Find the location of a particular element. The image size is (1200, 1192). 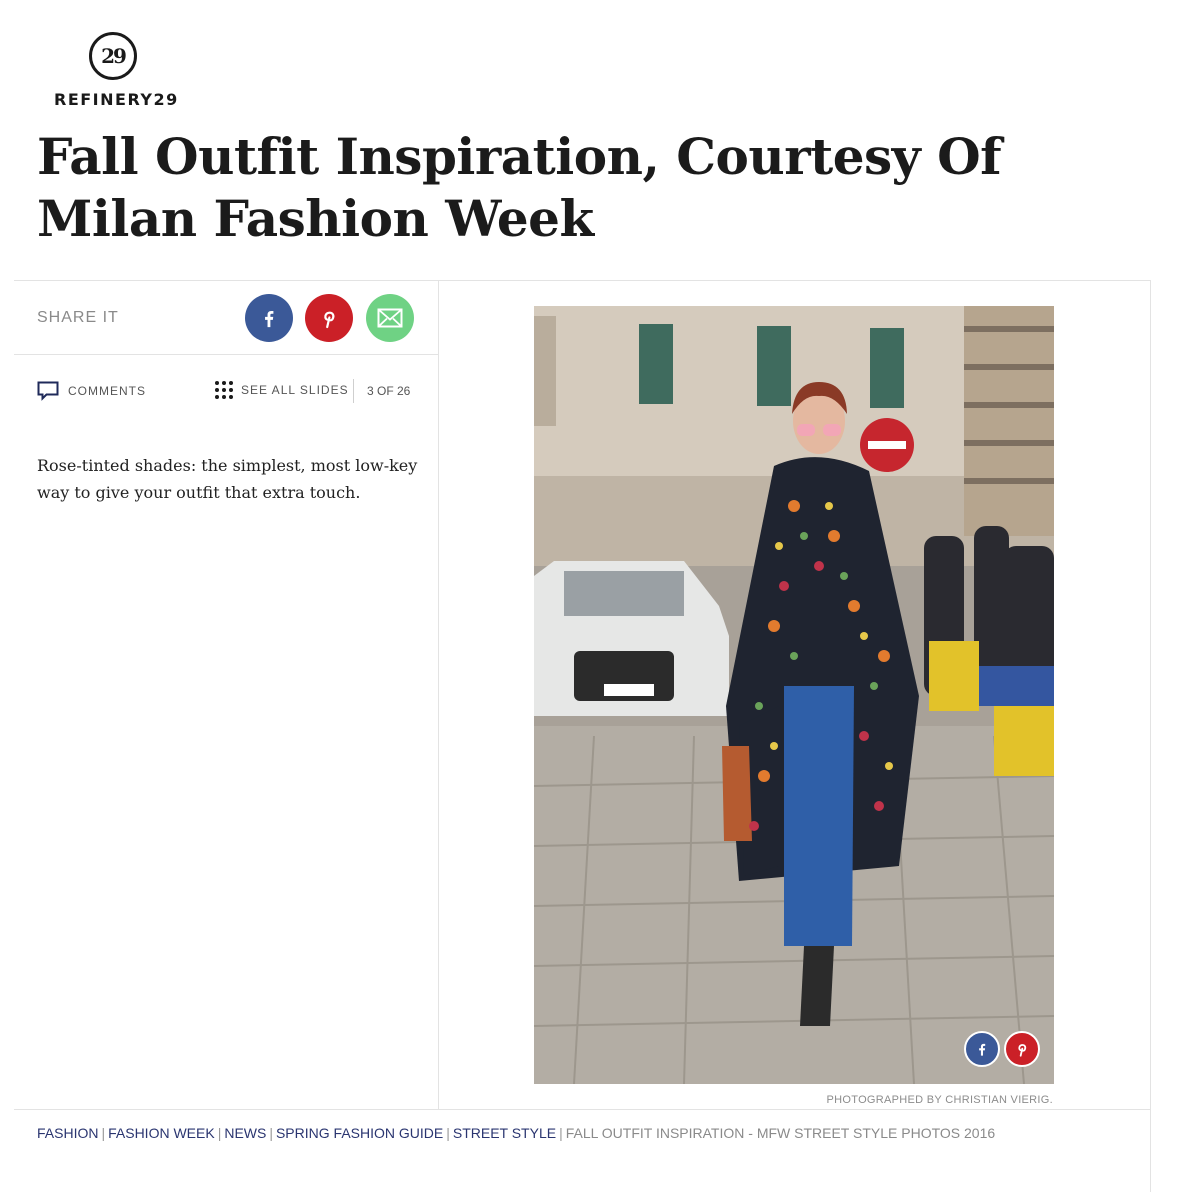

see-all-slides-button: SEE ALL SLIDES is located at coordinates (282, 390).